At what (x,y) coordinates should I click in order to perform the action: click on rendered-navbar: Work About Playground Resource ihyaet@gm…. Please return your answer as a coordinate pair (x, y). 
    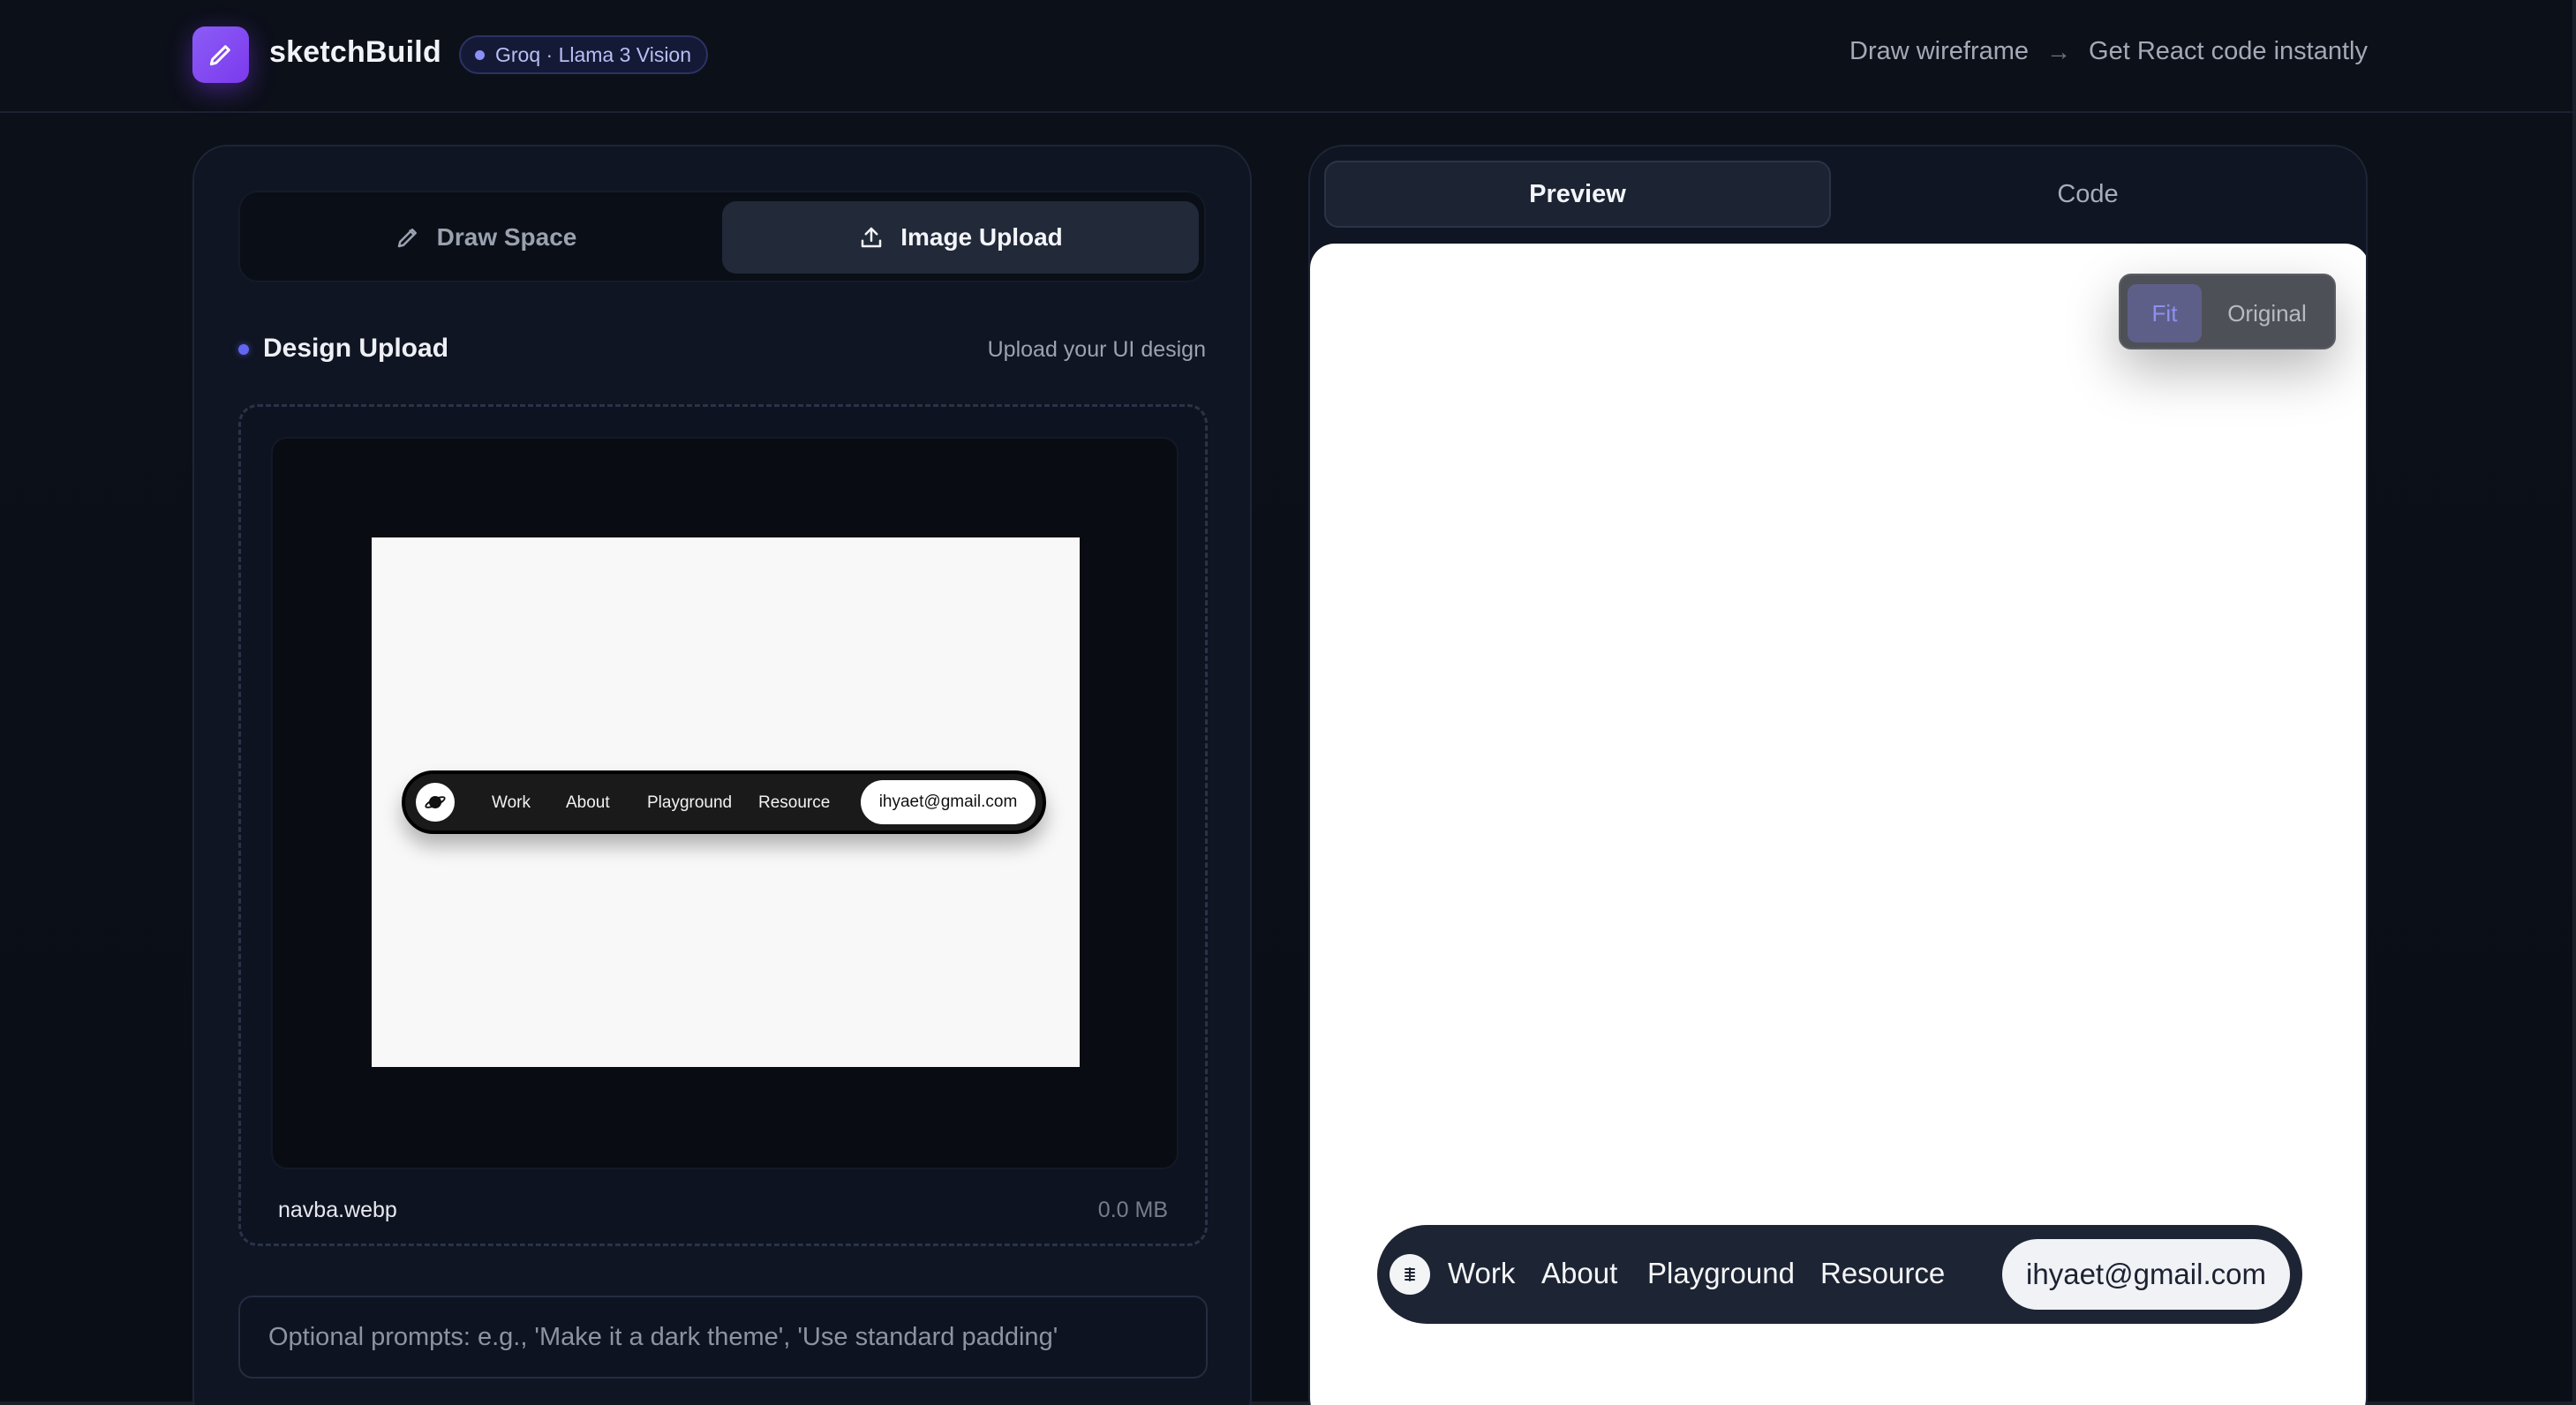
    Looking at the image, I should click on (1840, 1274).